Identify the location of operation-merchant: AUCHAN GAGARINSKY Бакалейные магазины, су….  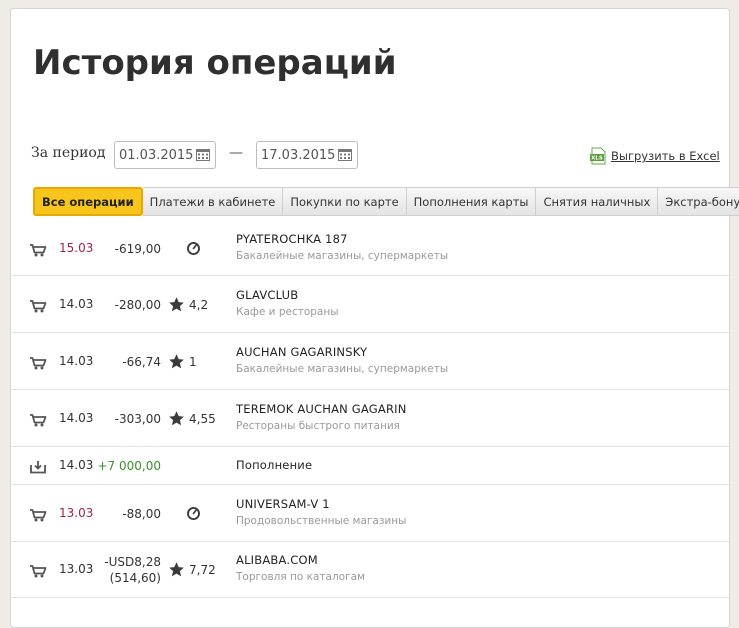
(342, 360).